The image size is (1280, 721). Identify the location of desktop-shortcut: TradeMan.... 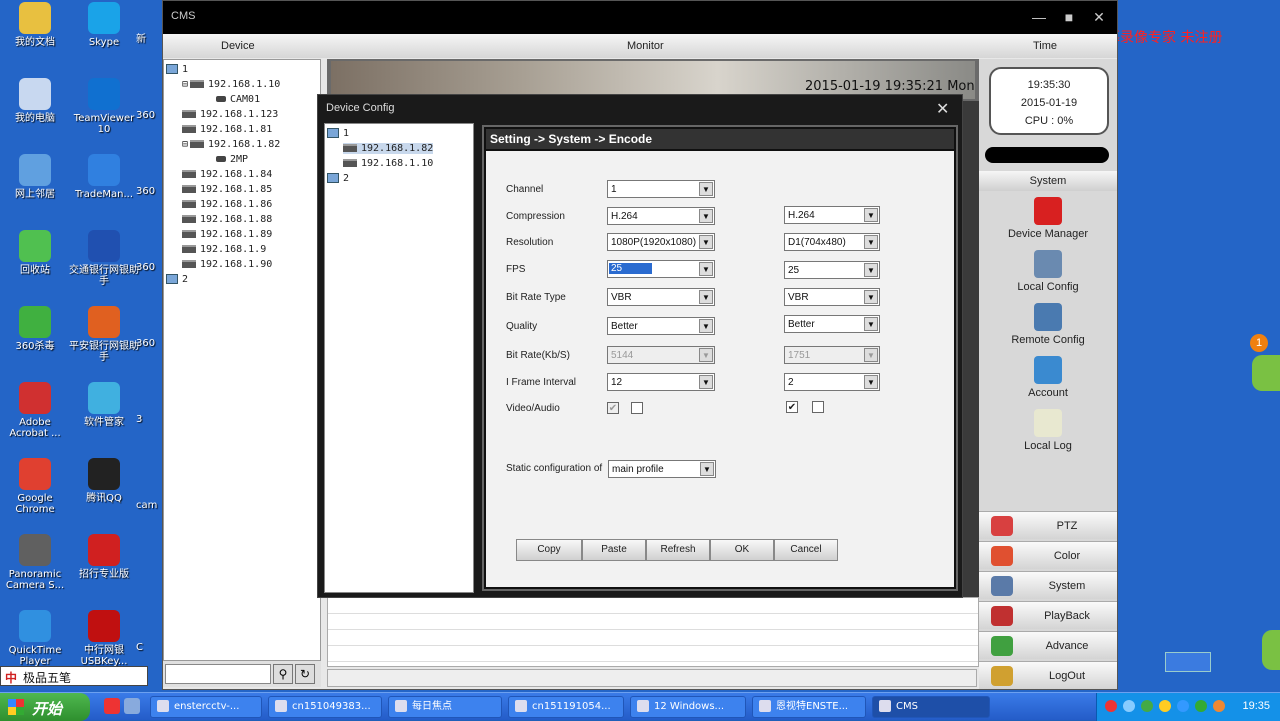
(104, 177).